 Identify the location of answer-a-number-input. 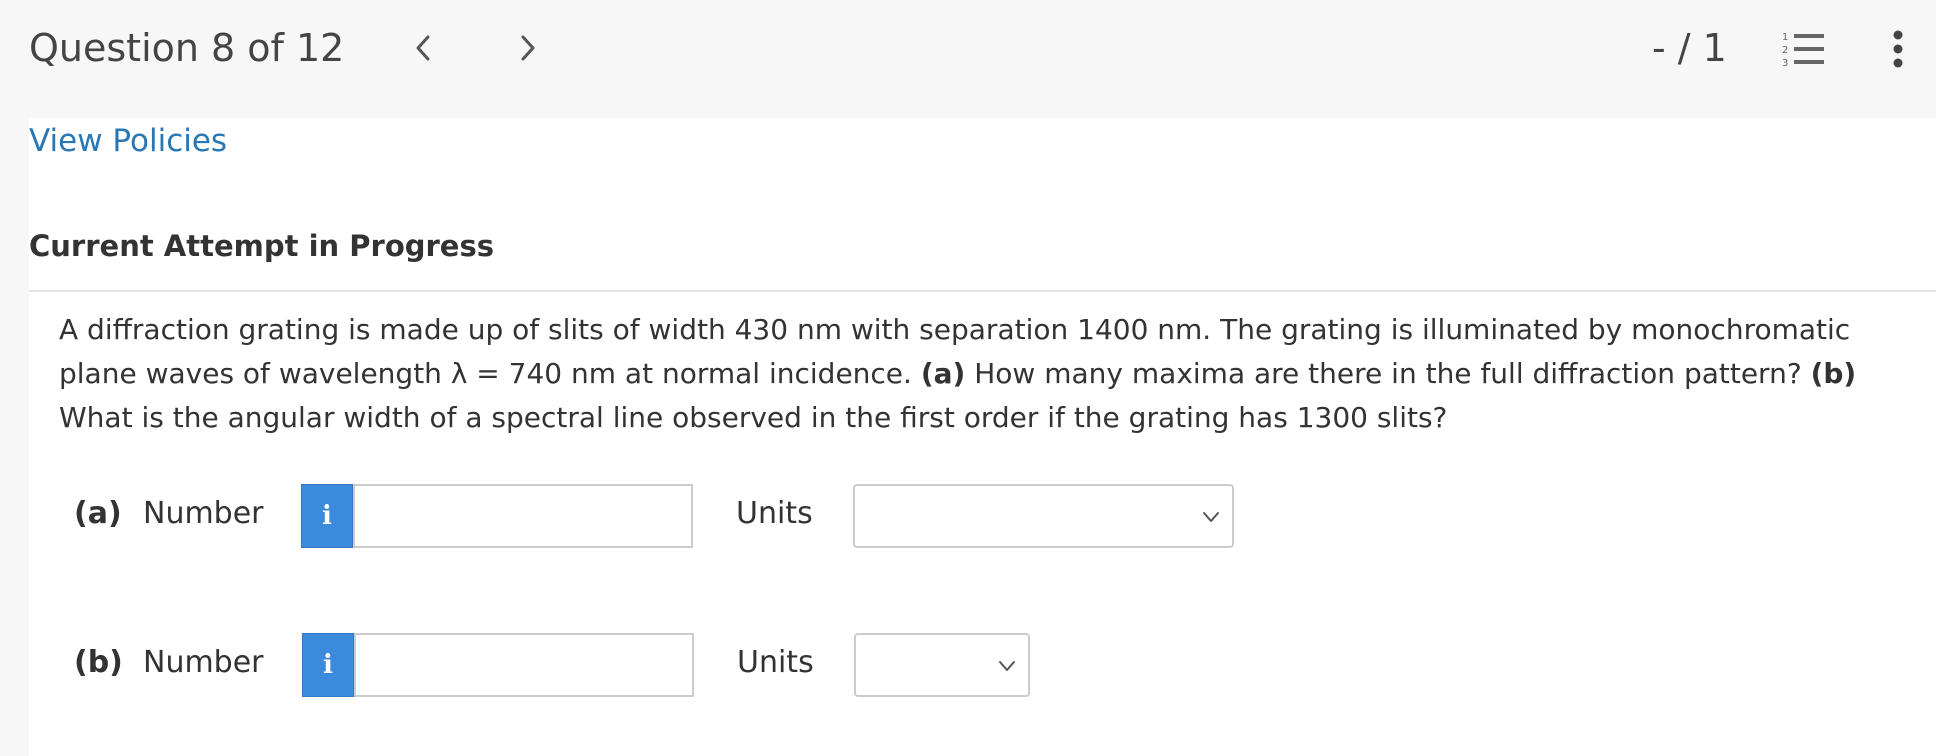
(523, 516).